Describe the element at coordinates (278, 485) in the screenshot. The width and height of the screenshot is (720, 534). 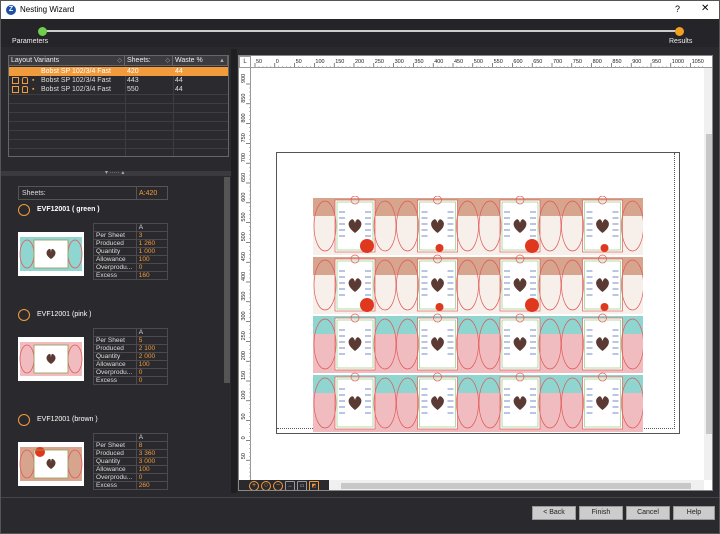
I see `zoom-out-icon: −` at that location.